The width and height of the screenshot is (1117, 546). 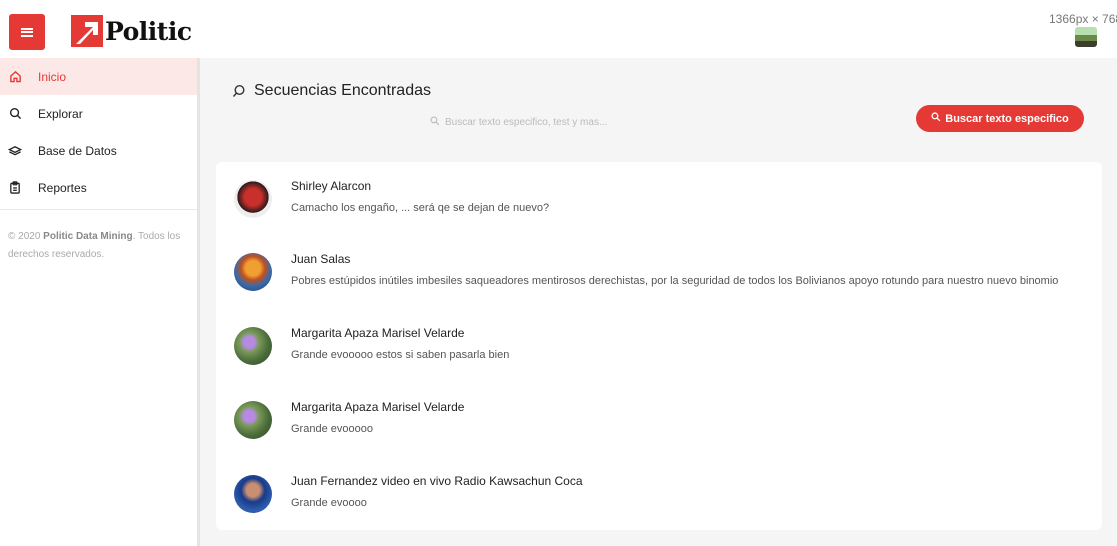 What do you see at coordinates (558, 29) in the screenshot?
I see `top-bar: Politic 1366px × 768px` at bounding box center [558, 29].